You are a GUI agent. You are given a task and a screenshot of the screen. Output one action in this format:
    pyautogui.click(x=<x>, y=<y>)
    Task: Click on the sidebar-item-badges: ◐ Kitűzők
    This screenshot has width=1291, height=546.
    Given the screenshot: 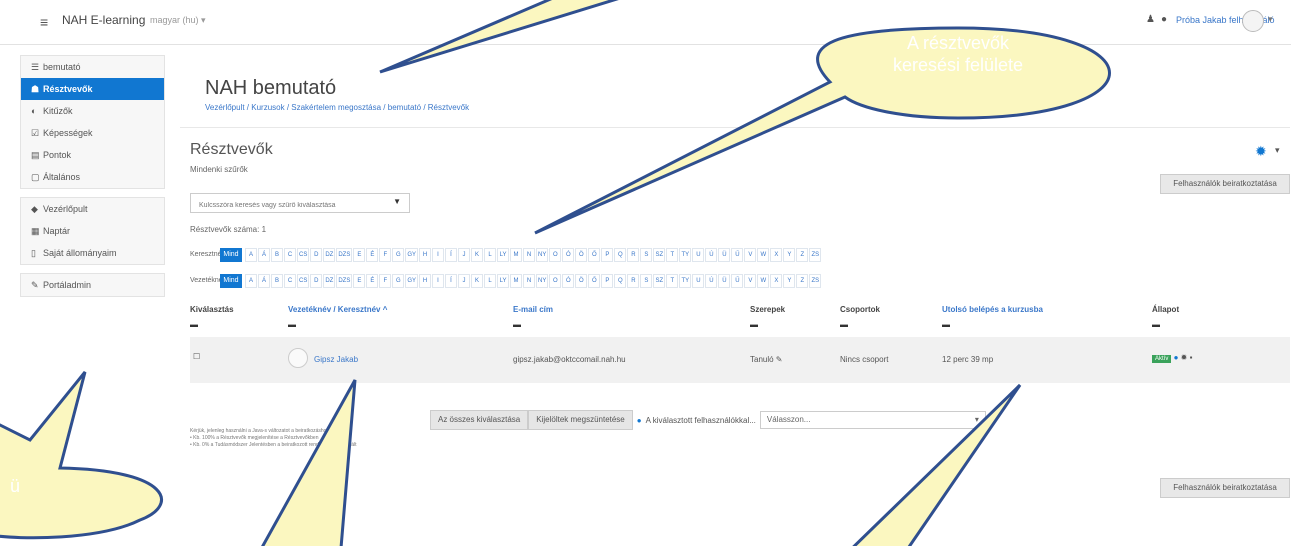 What is the action you would take?
    pyautogui.click(x=92, y=111)
    